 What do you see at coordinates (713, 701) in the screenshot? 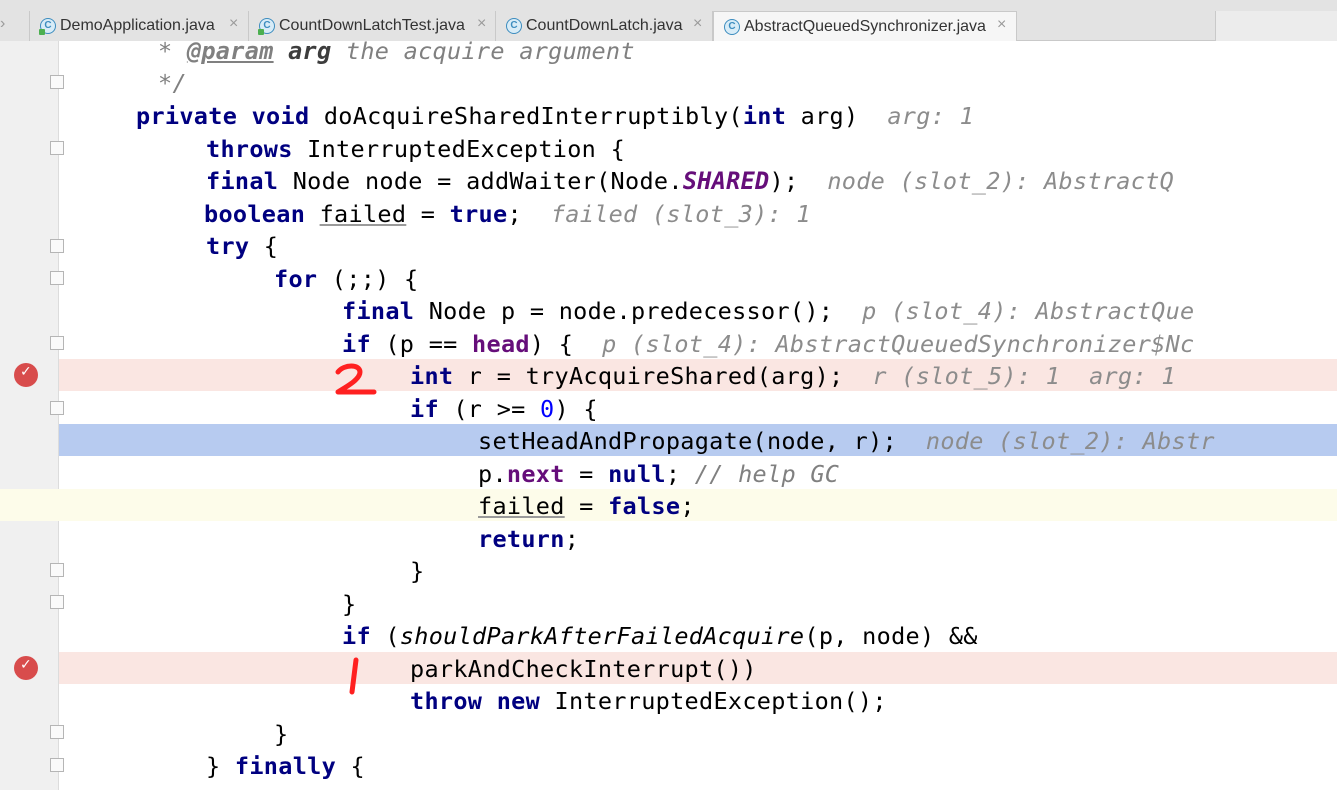
I see `code-text: InterruptedException();` at bounding box center [713, 701].